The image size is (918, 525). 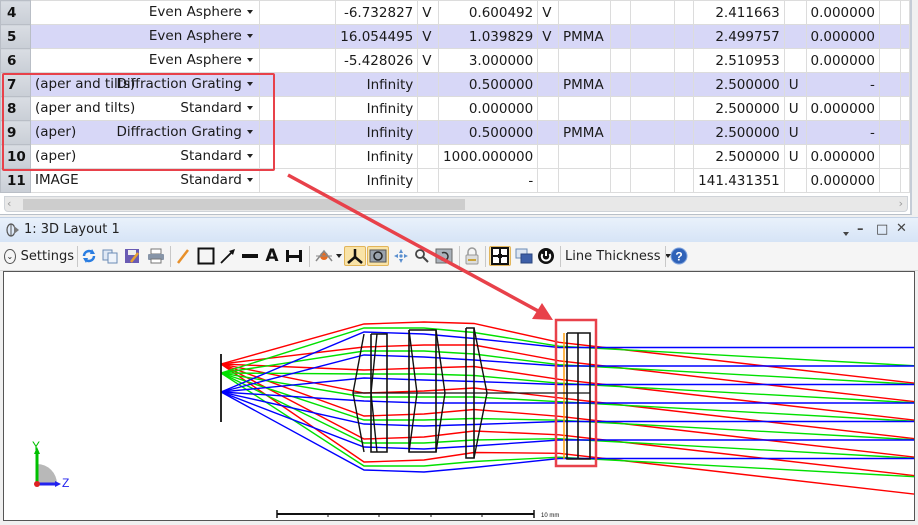 What do you see at coordinates (739, 36) in the screenshot?
I see `semi-diameter-cell: 2.499757` at bounding box center [739, 36].